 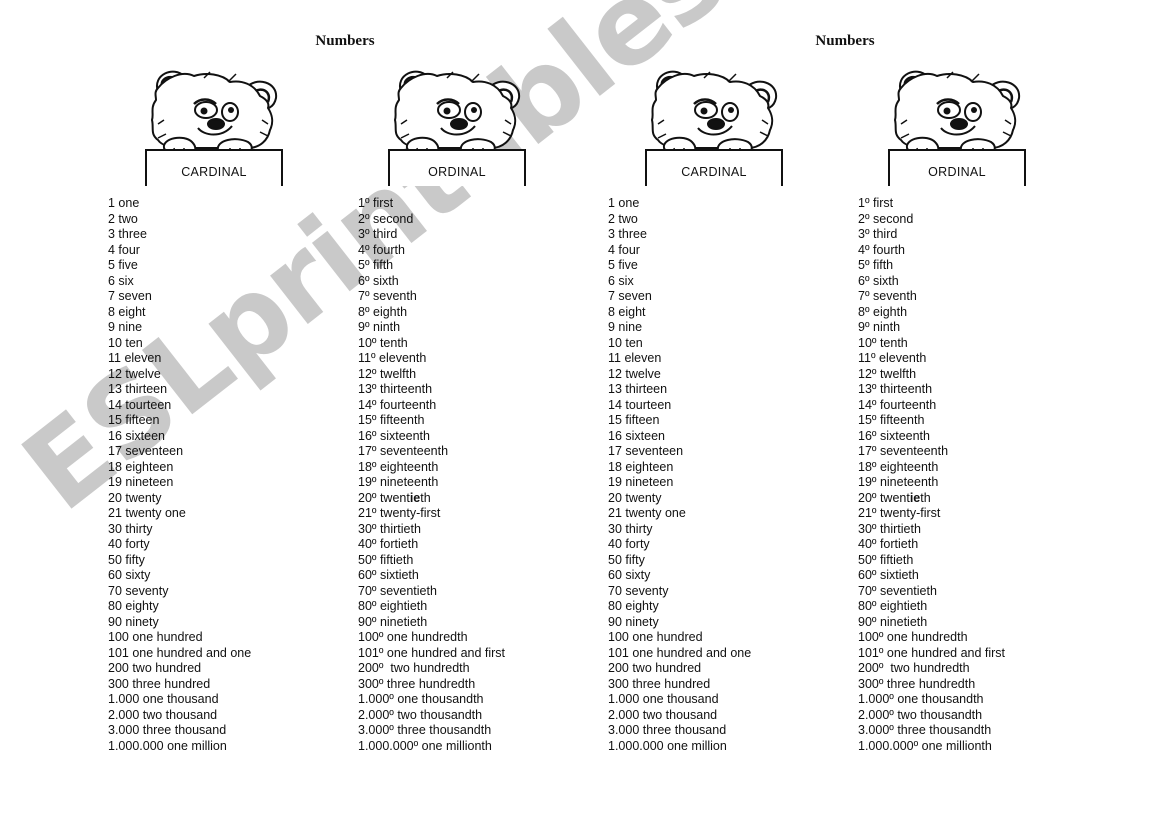 What do you see at coordinates (378, 280) in the screenshot?
I see `ordinal-row: 6º sixth` at bounding box center [378, 280].